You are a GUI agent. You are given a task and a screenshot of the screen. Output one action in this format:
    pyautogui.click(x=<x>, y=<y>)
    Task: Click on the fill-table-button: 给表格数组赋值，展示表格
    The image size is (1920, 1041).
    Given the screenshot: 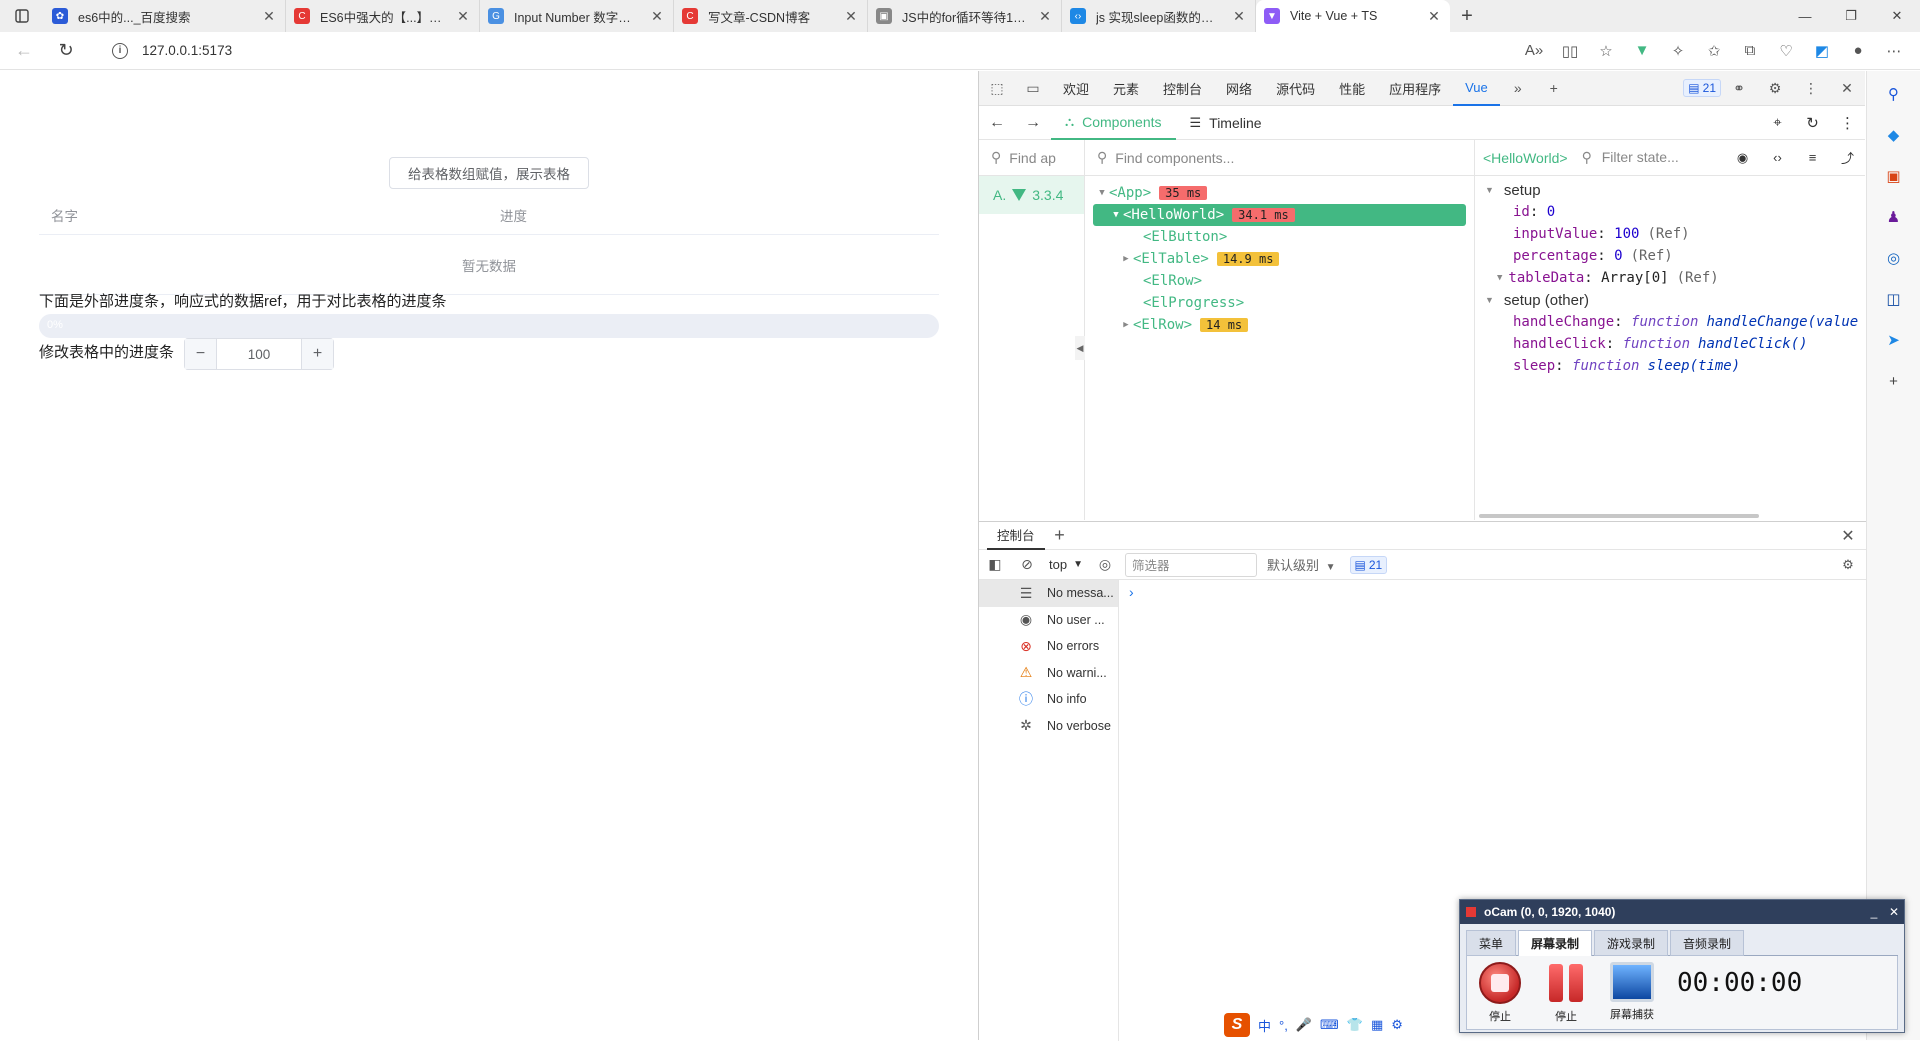 What is the action you would take?
    pyautogui.click(x=489, y=173)
    